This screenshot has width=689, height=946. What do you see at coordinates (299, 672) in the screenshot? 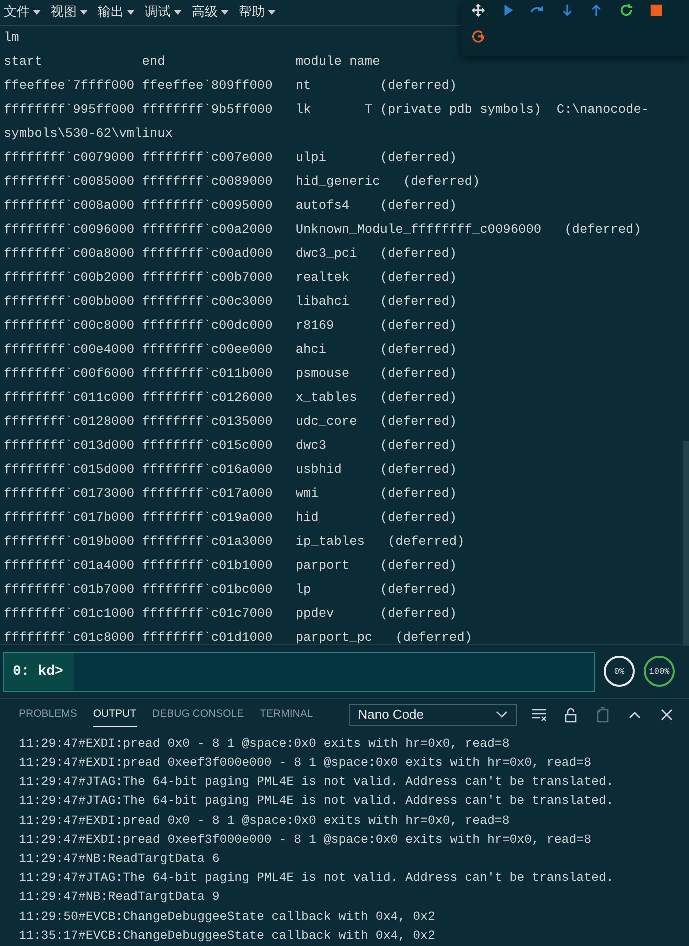
I see `command-input: 0: kd>` at bounding box center [299, 672].